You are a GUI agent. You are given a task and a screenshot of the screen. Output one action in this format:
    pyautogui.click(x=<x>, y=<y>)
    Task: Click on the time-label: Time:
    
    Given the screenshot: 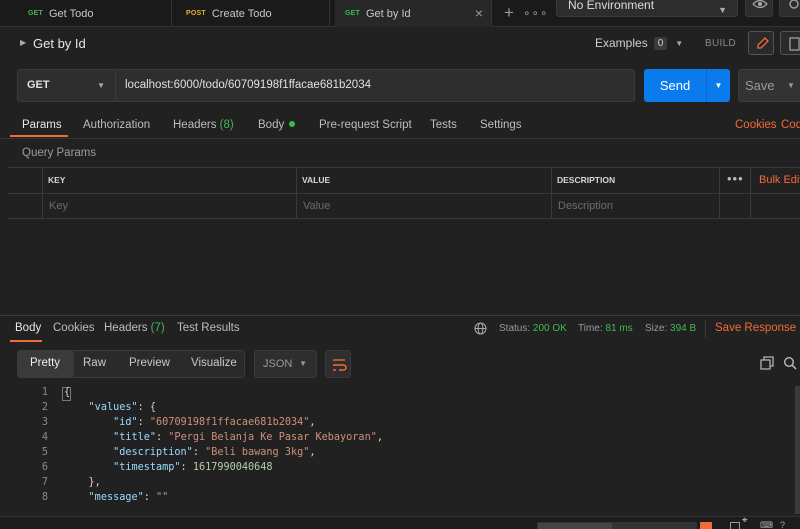 What is the action you would take?
    pyautogui.click(x=590, y=328)
    